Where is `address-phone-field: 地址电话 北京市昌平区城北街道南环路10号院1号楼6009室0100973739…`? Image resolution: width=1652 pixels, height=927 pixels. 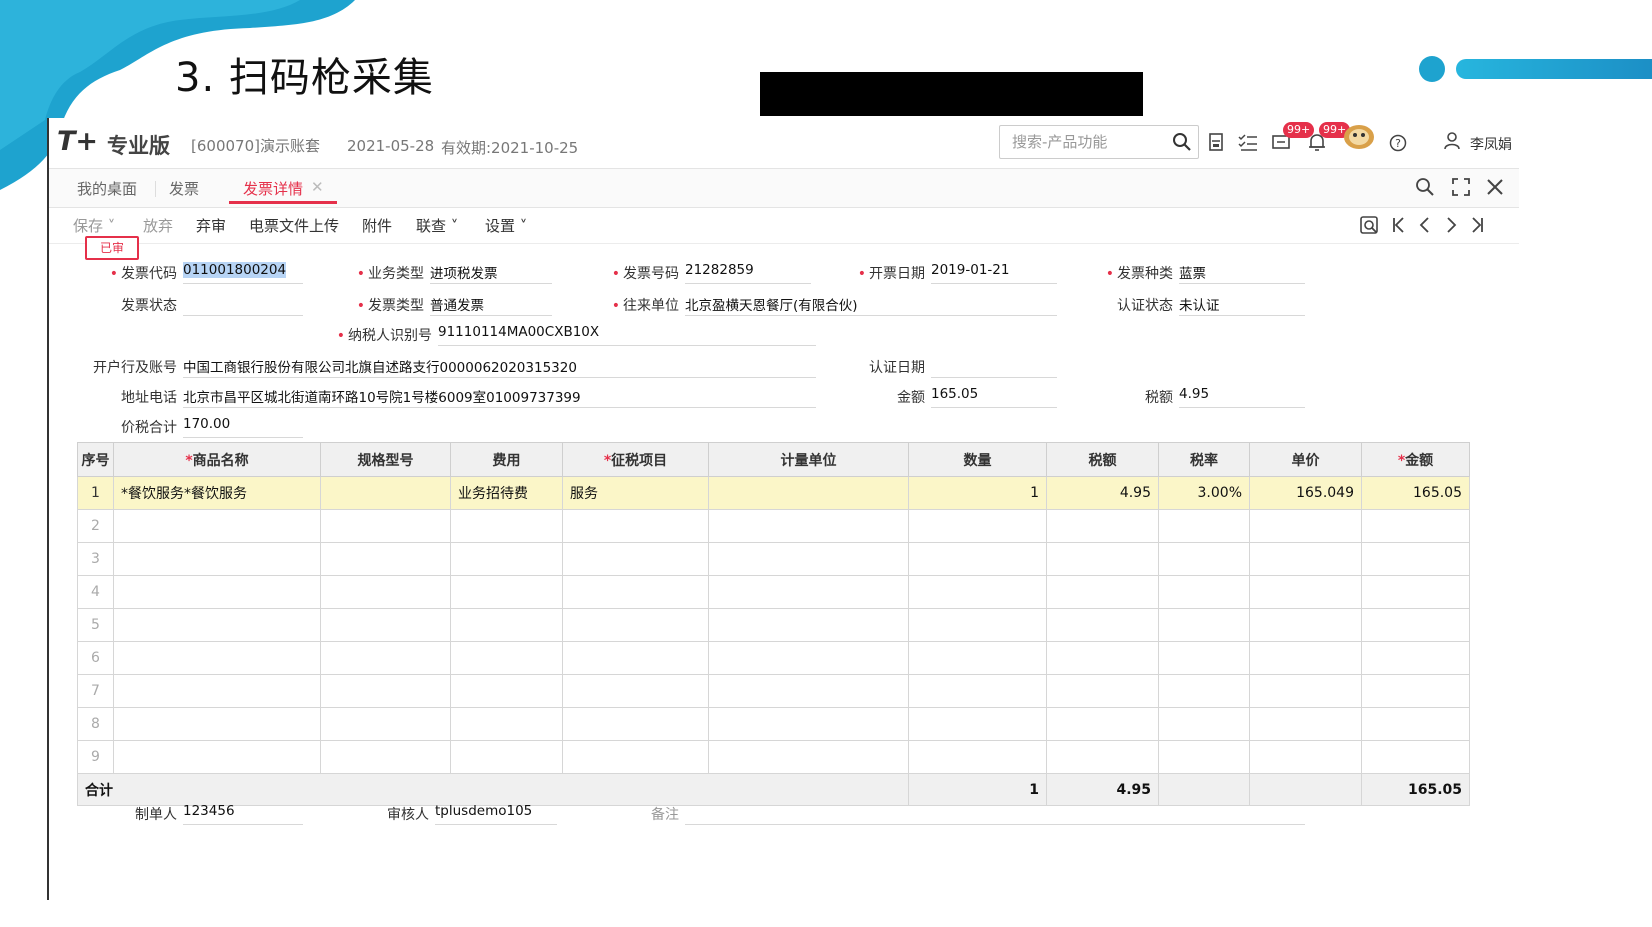 address-phone-field: 地址电话 北京市昌平区城北街道南环路10号院1号楼6009室0100973739… is located at coordinates (468, 396).